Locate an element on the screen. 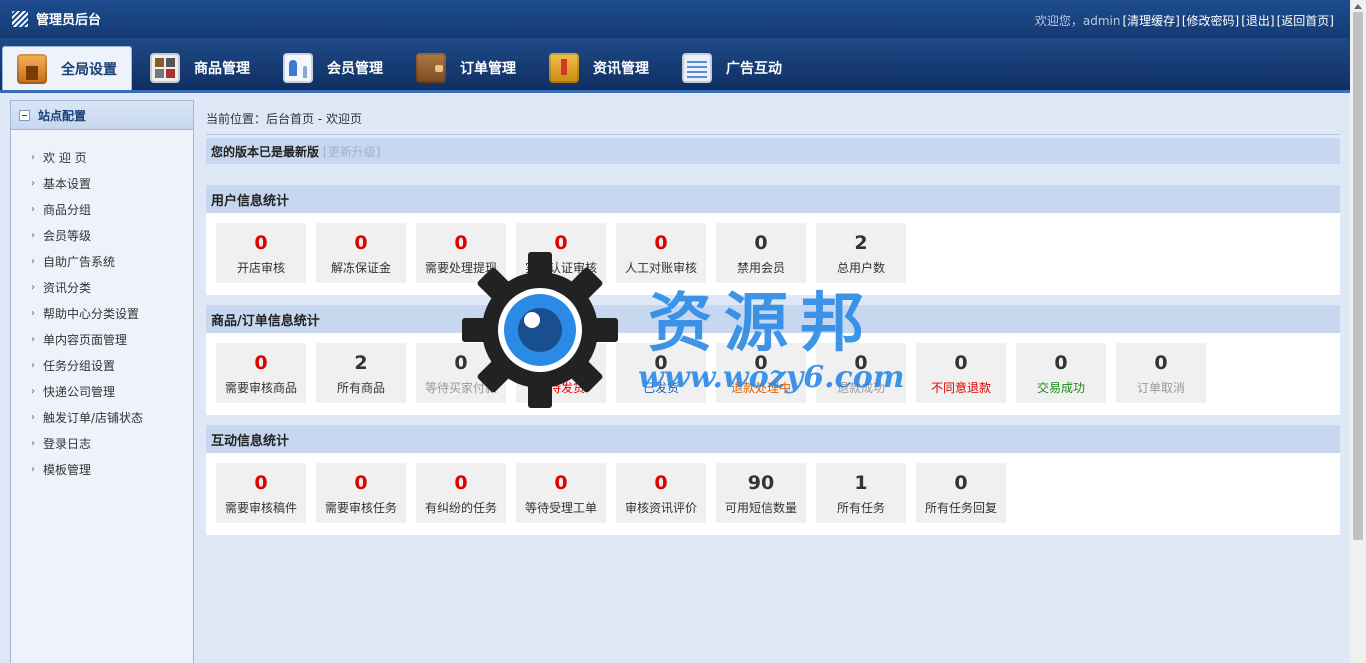 The width and height of the screenshot is (1366, 663). sidebar-item-label: 触发订单/店铺状态 is located at coordinates (93, 417).